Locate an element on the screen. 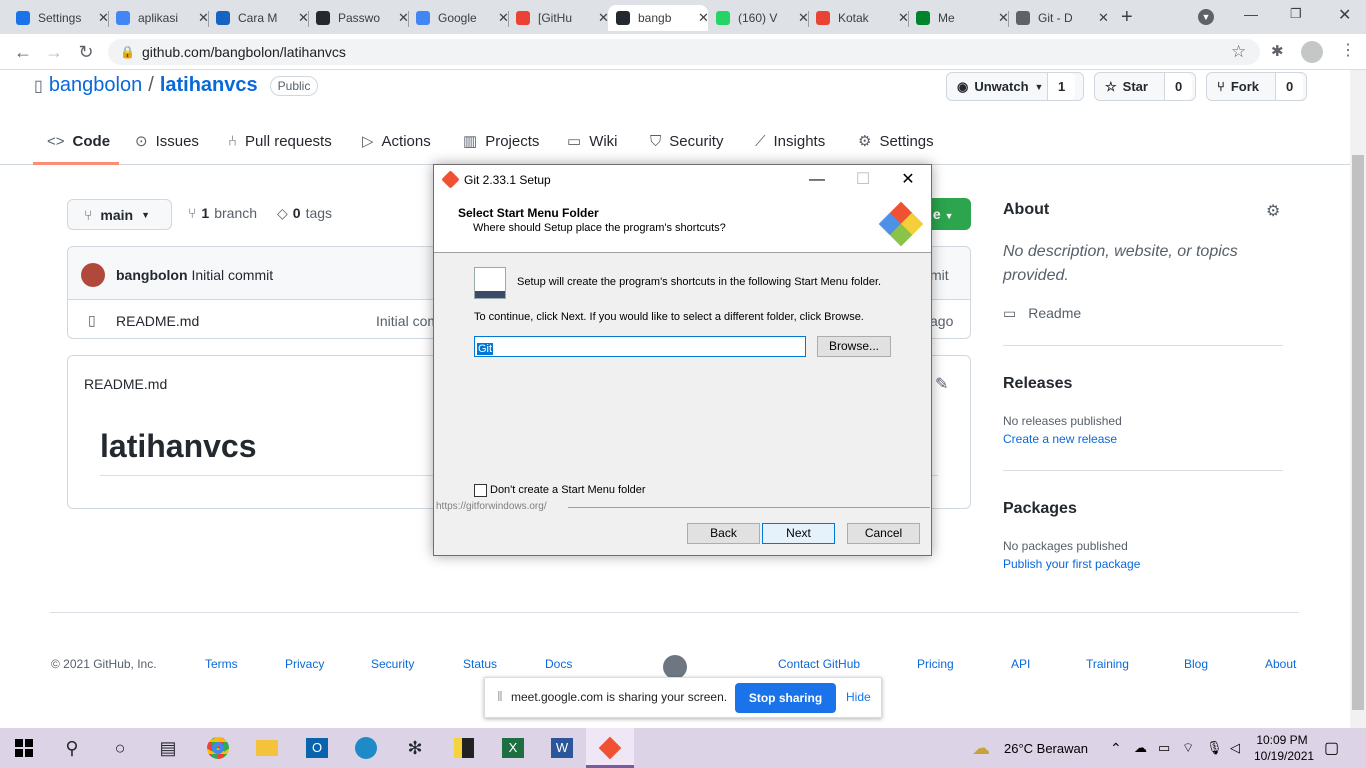 This screenshot has height=768, width=1366. tab-search-icon: ▼ is located at coordinates (1206, 17).